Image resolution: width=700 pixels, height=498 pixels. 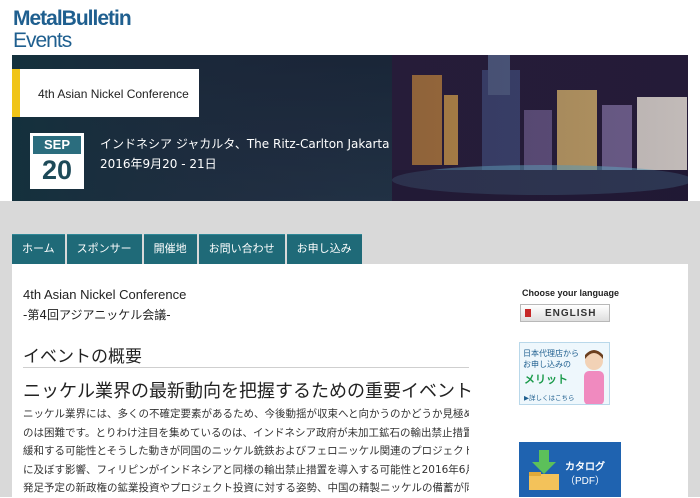 What do you see at coordinates (105, 294) in the screenshot?
I see `page-title-english: 4th Asian Nickel Conference` at bounding box center [105, 294].